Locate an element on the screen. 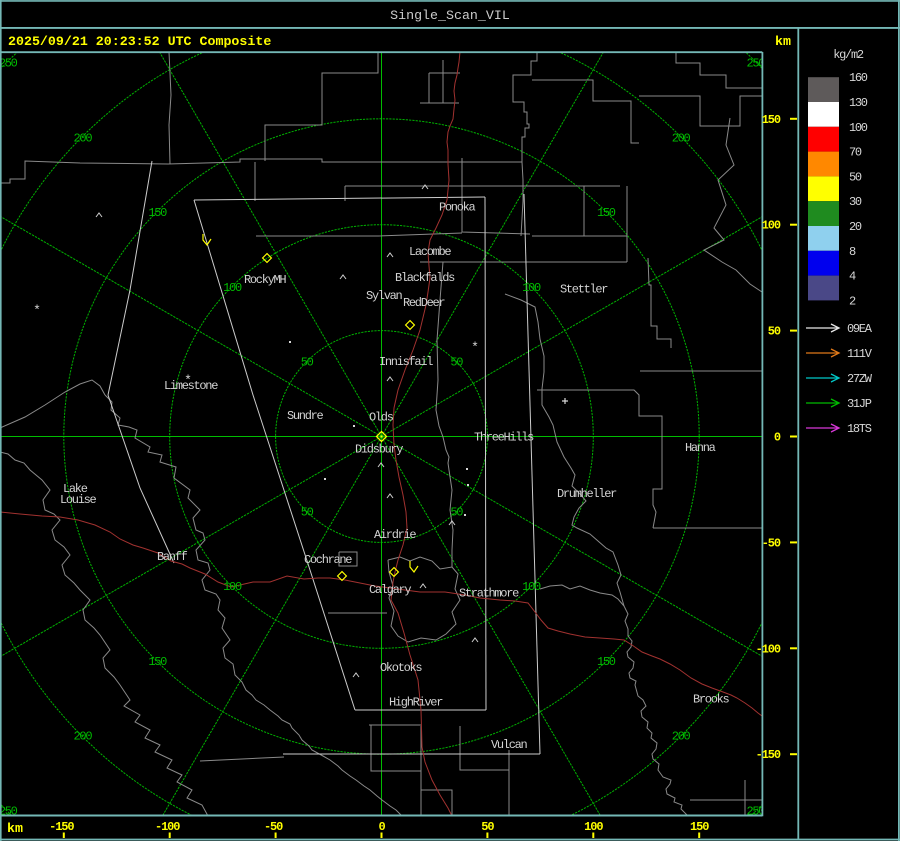 The image size is (900, 841). svg-text: 111V is located at coordinates (860, 354).